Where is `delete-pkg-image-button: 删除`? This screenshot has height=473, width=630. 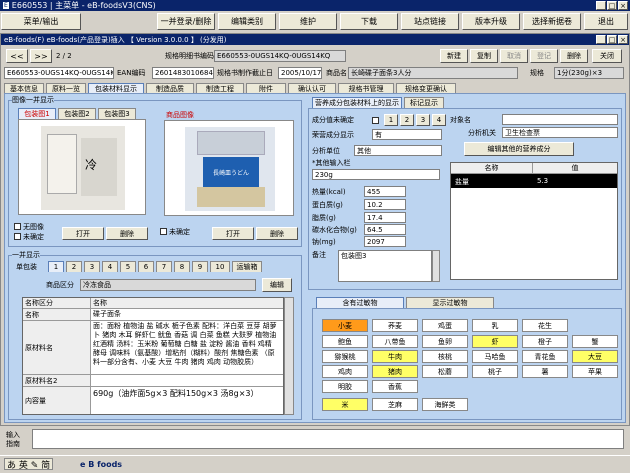
delete-pkg-image-button: 删除 is located at coordinates (127, 233).